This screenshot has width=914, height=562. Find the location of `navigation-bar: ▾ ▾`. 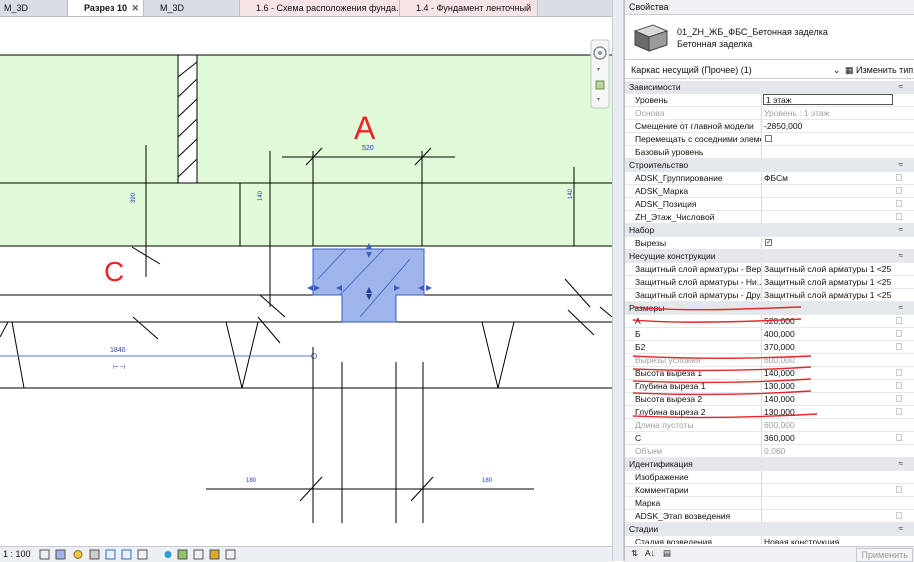

navigation-bar: ▾ ▾ is located at coordinates (600, 74).